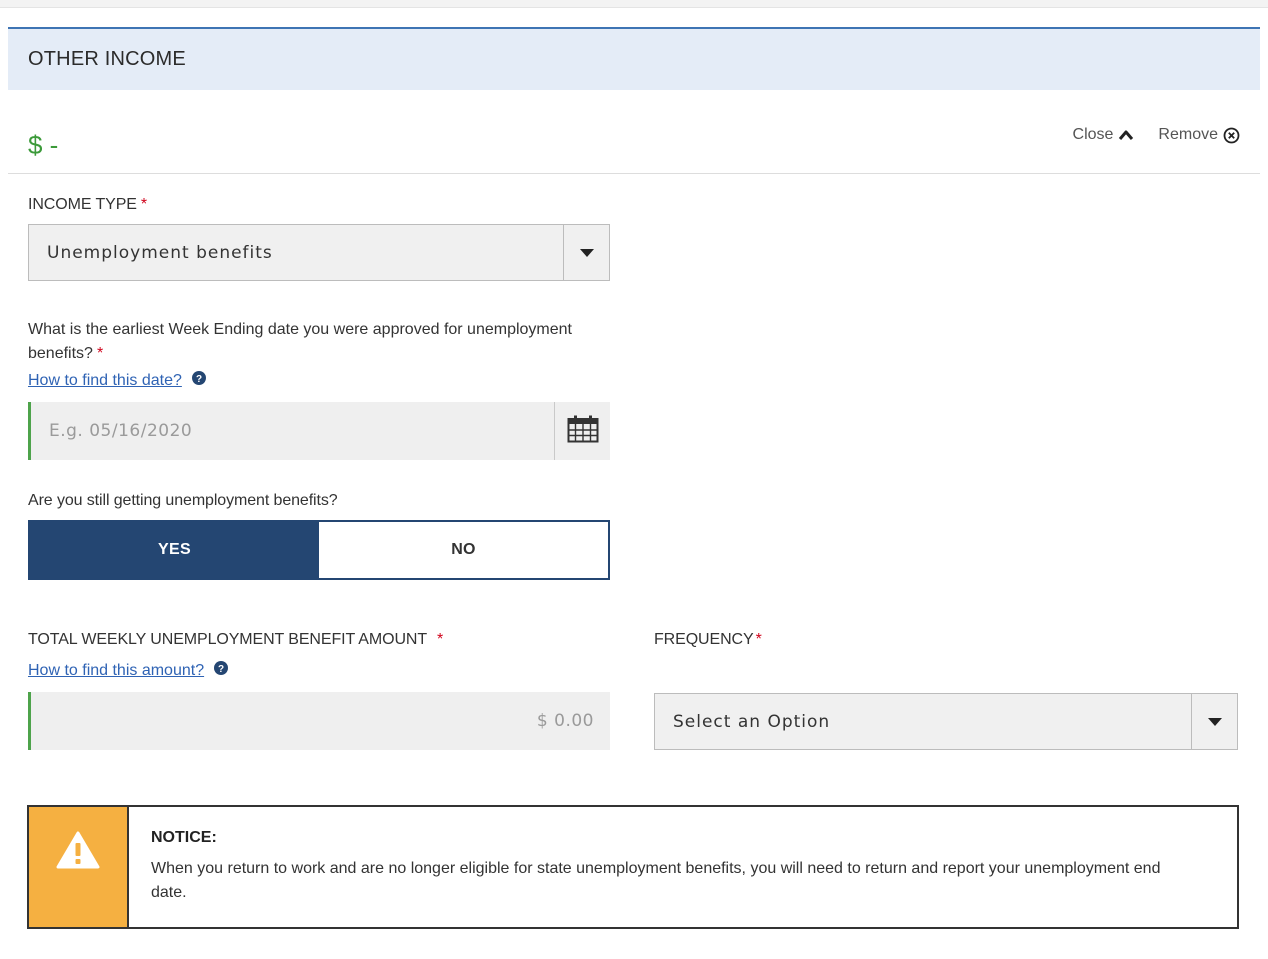 The width and height of the screenshot is (1268, 959). I want to click on notice-title: NOTICE:, so click(184, 837).